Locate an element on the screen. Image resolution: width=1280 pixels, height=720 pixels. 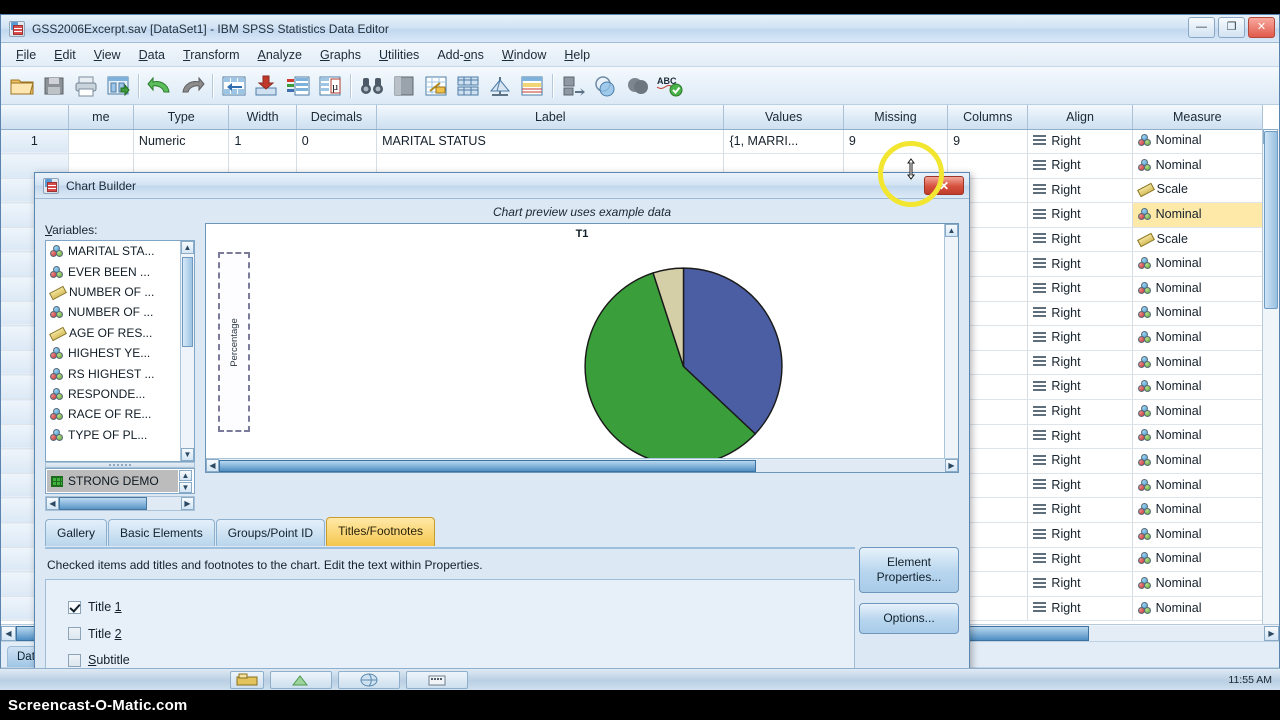
insert-case-icon is located at coordinates (404, 86).